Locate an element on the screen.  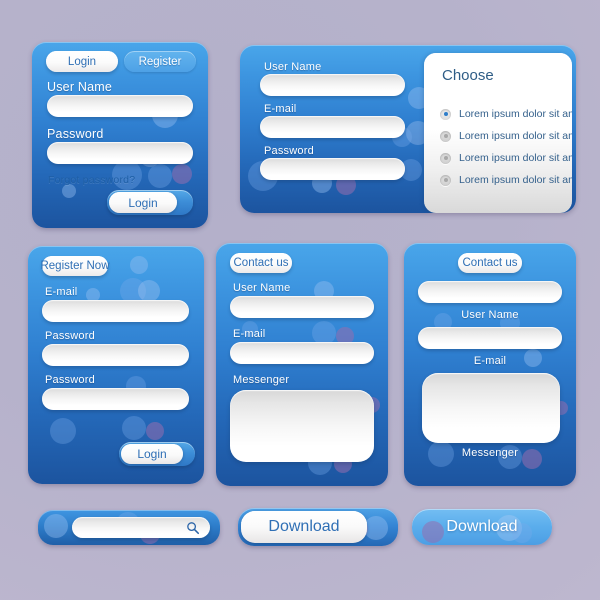
radio-option-3: Lorem ipsum dolor sit amet is located at coordinates (506, 158).